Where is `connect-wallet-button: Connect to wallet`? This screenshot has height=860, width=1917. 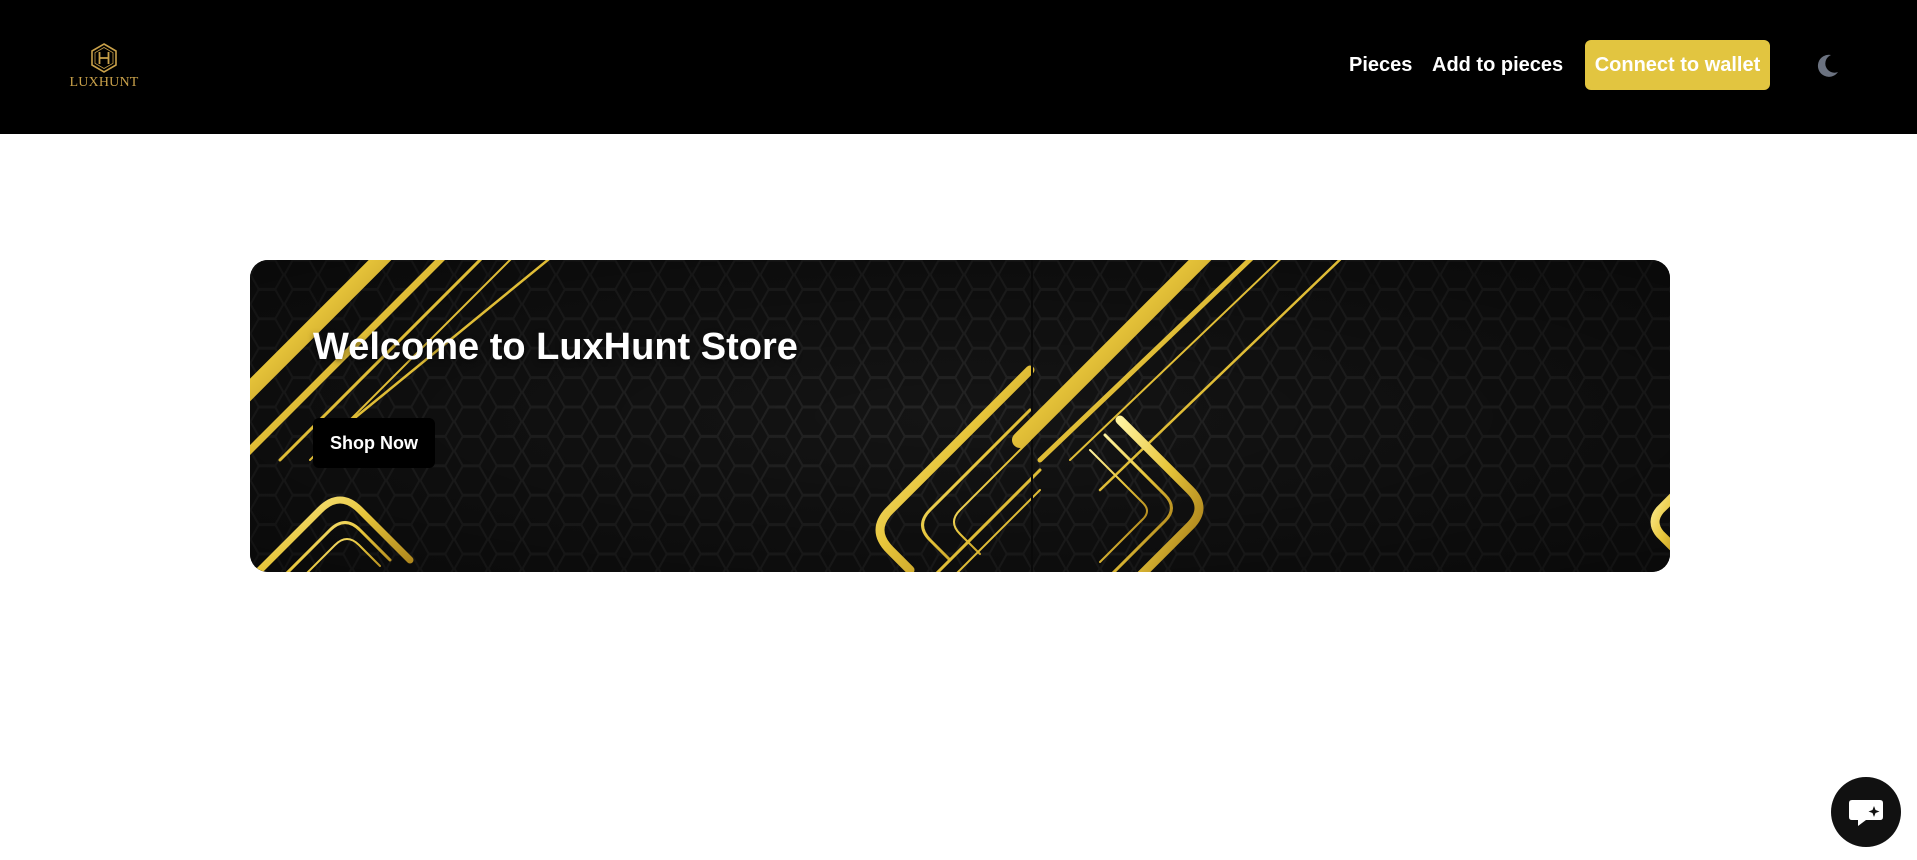 connect-wallet-button: Connect to wallet is located at coordinates (1677, 65).